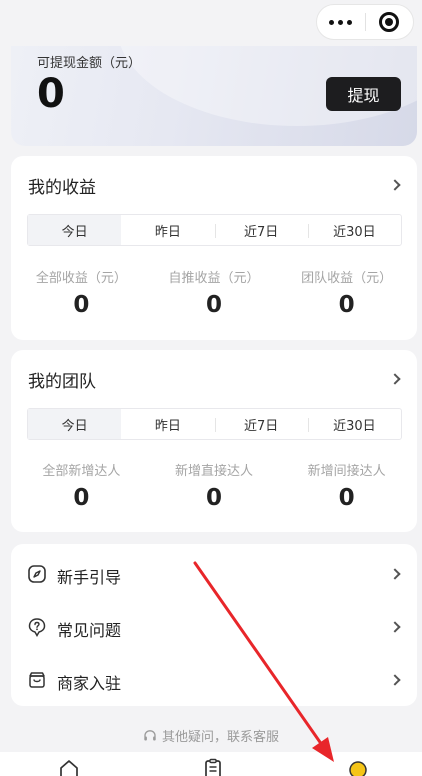 The height and width of the screenshot is (776, 422). What do you see at coordinates (89, 630) in the screenshot?
I see `menu-item-label: 常见问题` at bounding box center [89, 630].